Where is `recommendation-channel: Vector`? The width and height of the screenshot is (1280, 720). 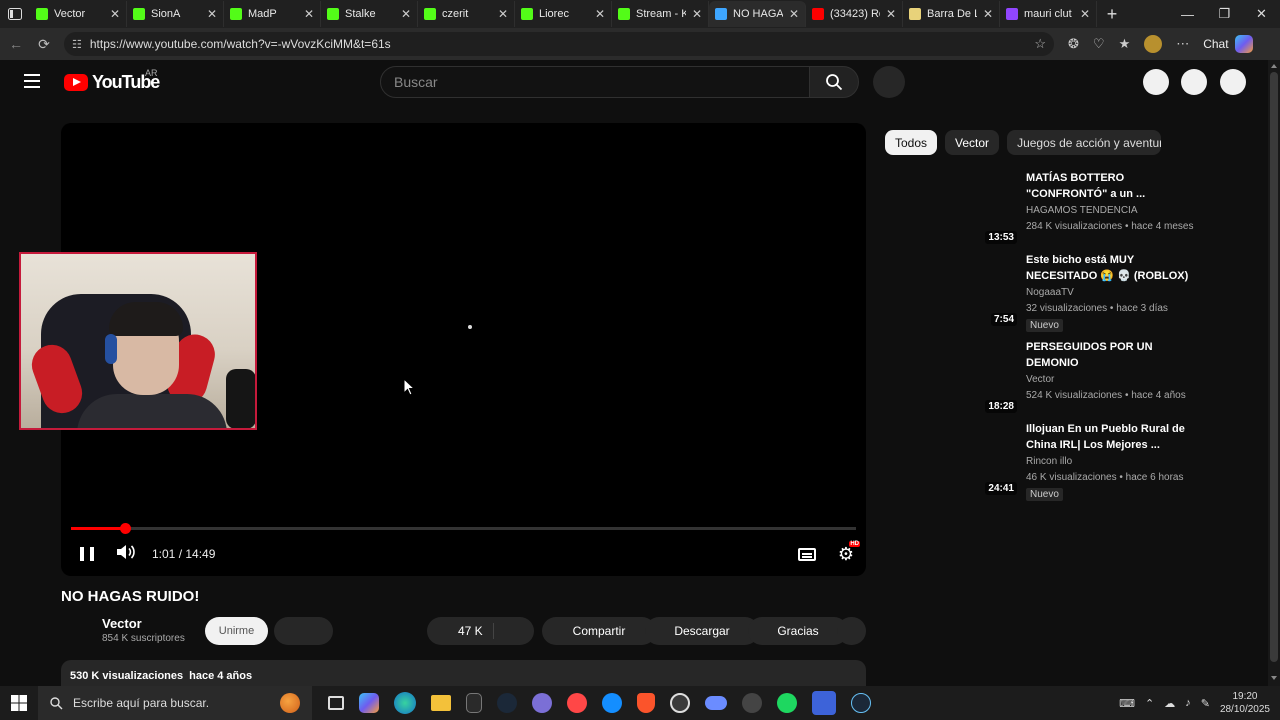
recommendation-channel: Vector is located at coordinates (1040, 379).